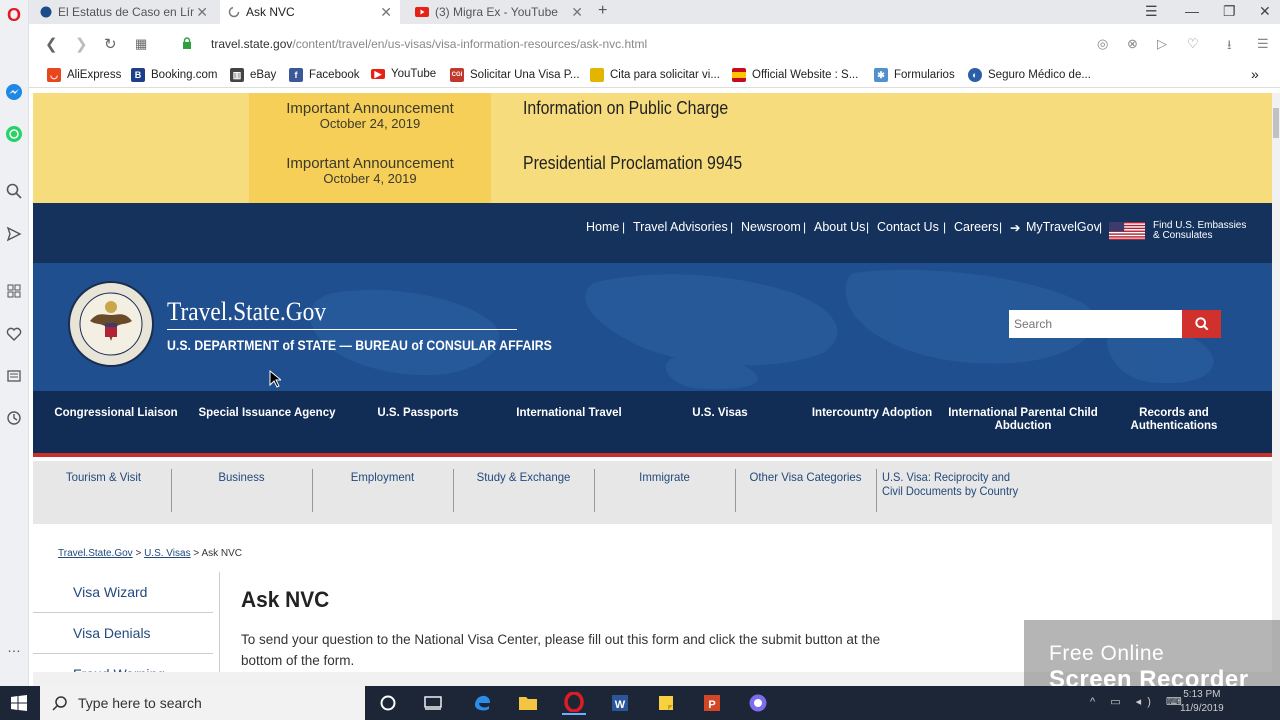 The height and width of the screenshot is (720, 1280). What do you see at coordinates (167, 553) in the screenshot?
I see `breadcrumb-us-visas: U.S. Visas` at bounding box center [167, 553].